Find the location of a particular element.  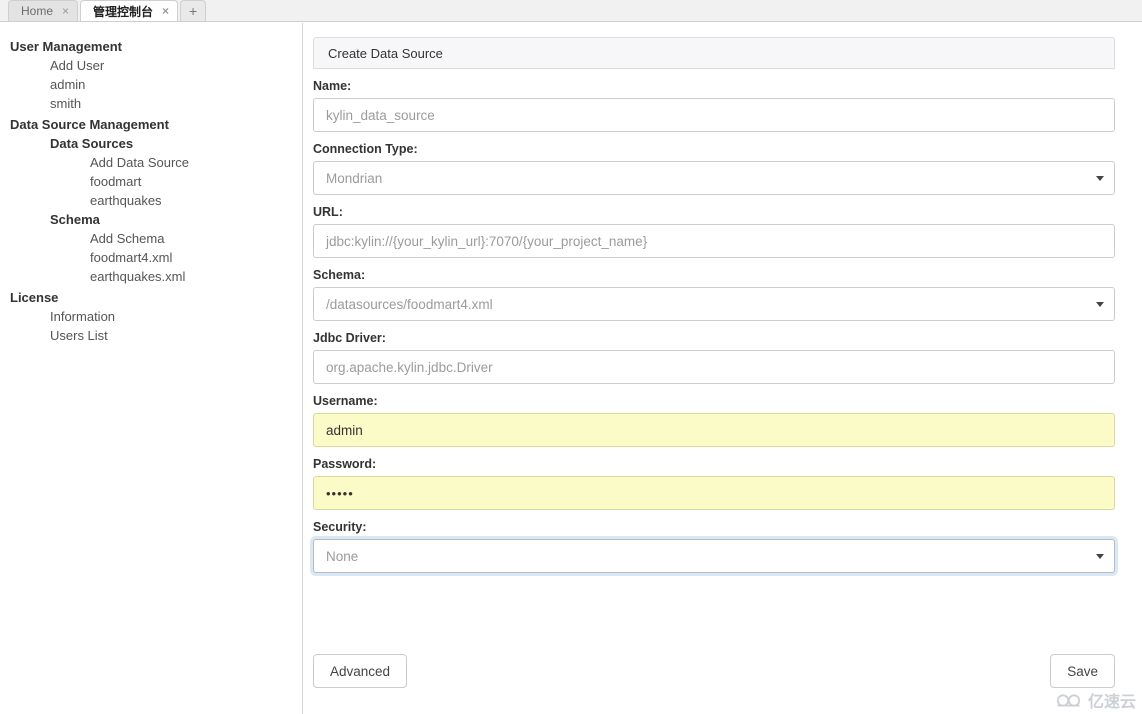

sidebar-item-users-list: Users List is located at coordinates (151, 335).